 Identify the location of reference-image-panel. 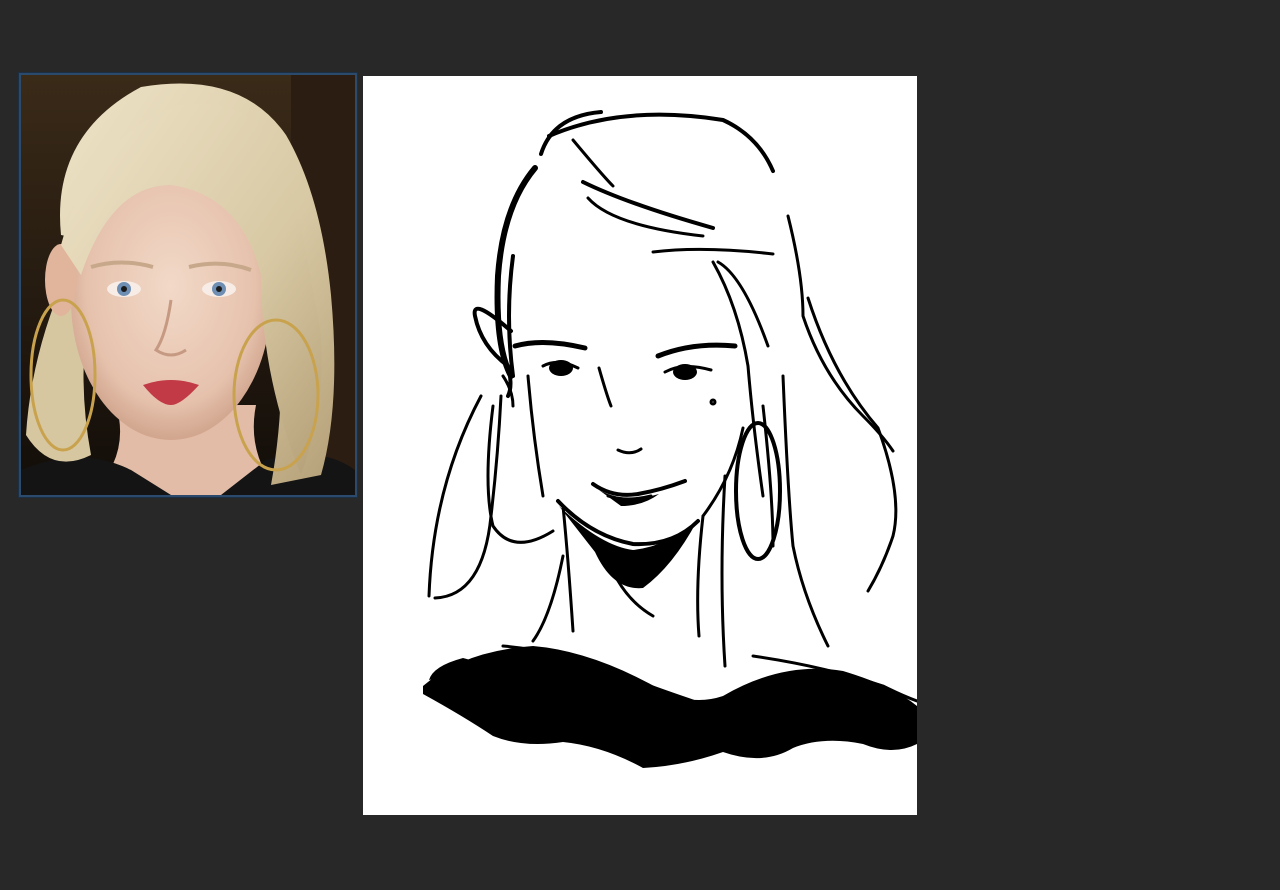
(188, 285).